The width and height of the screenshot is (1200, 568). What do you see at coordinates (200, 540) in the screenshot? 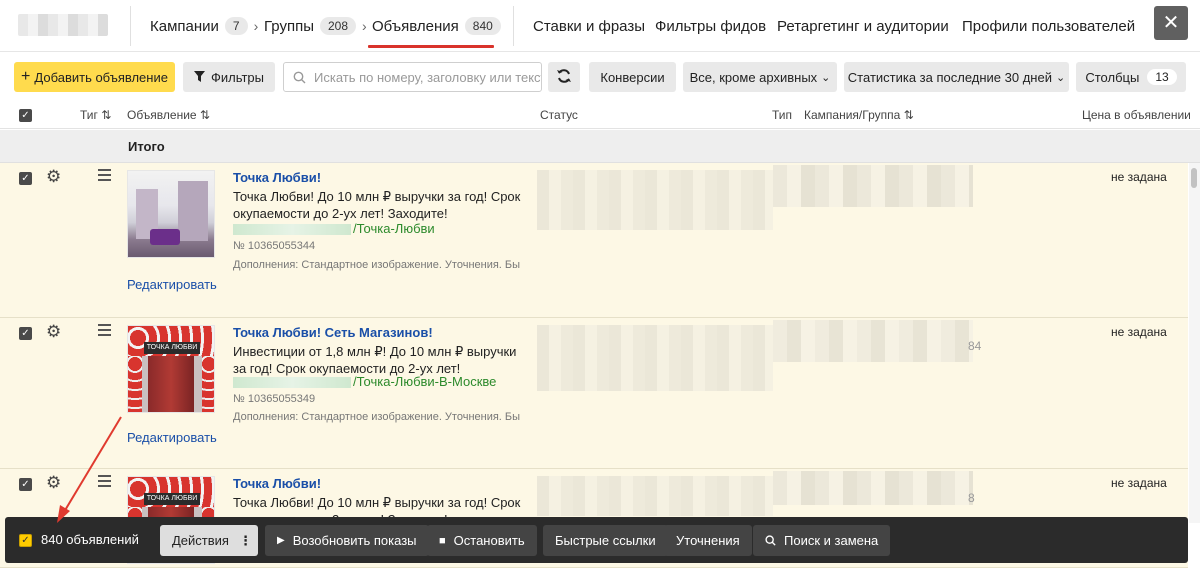
I see `actions-label: Действия` at bounding box center [200, 540].